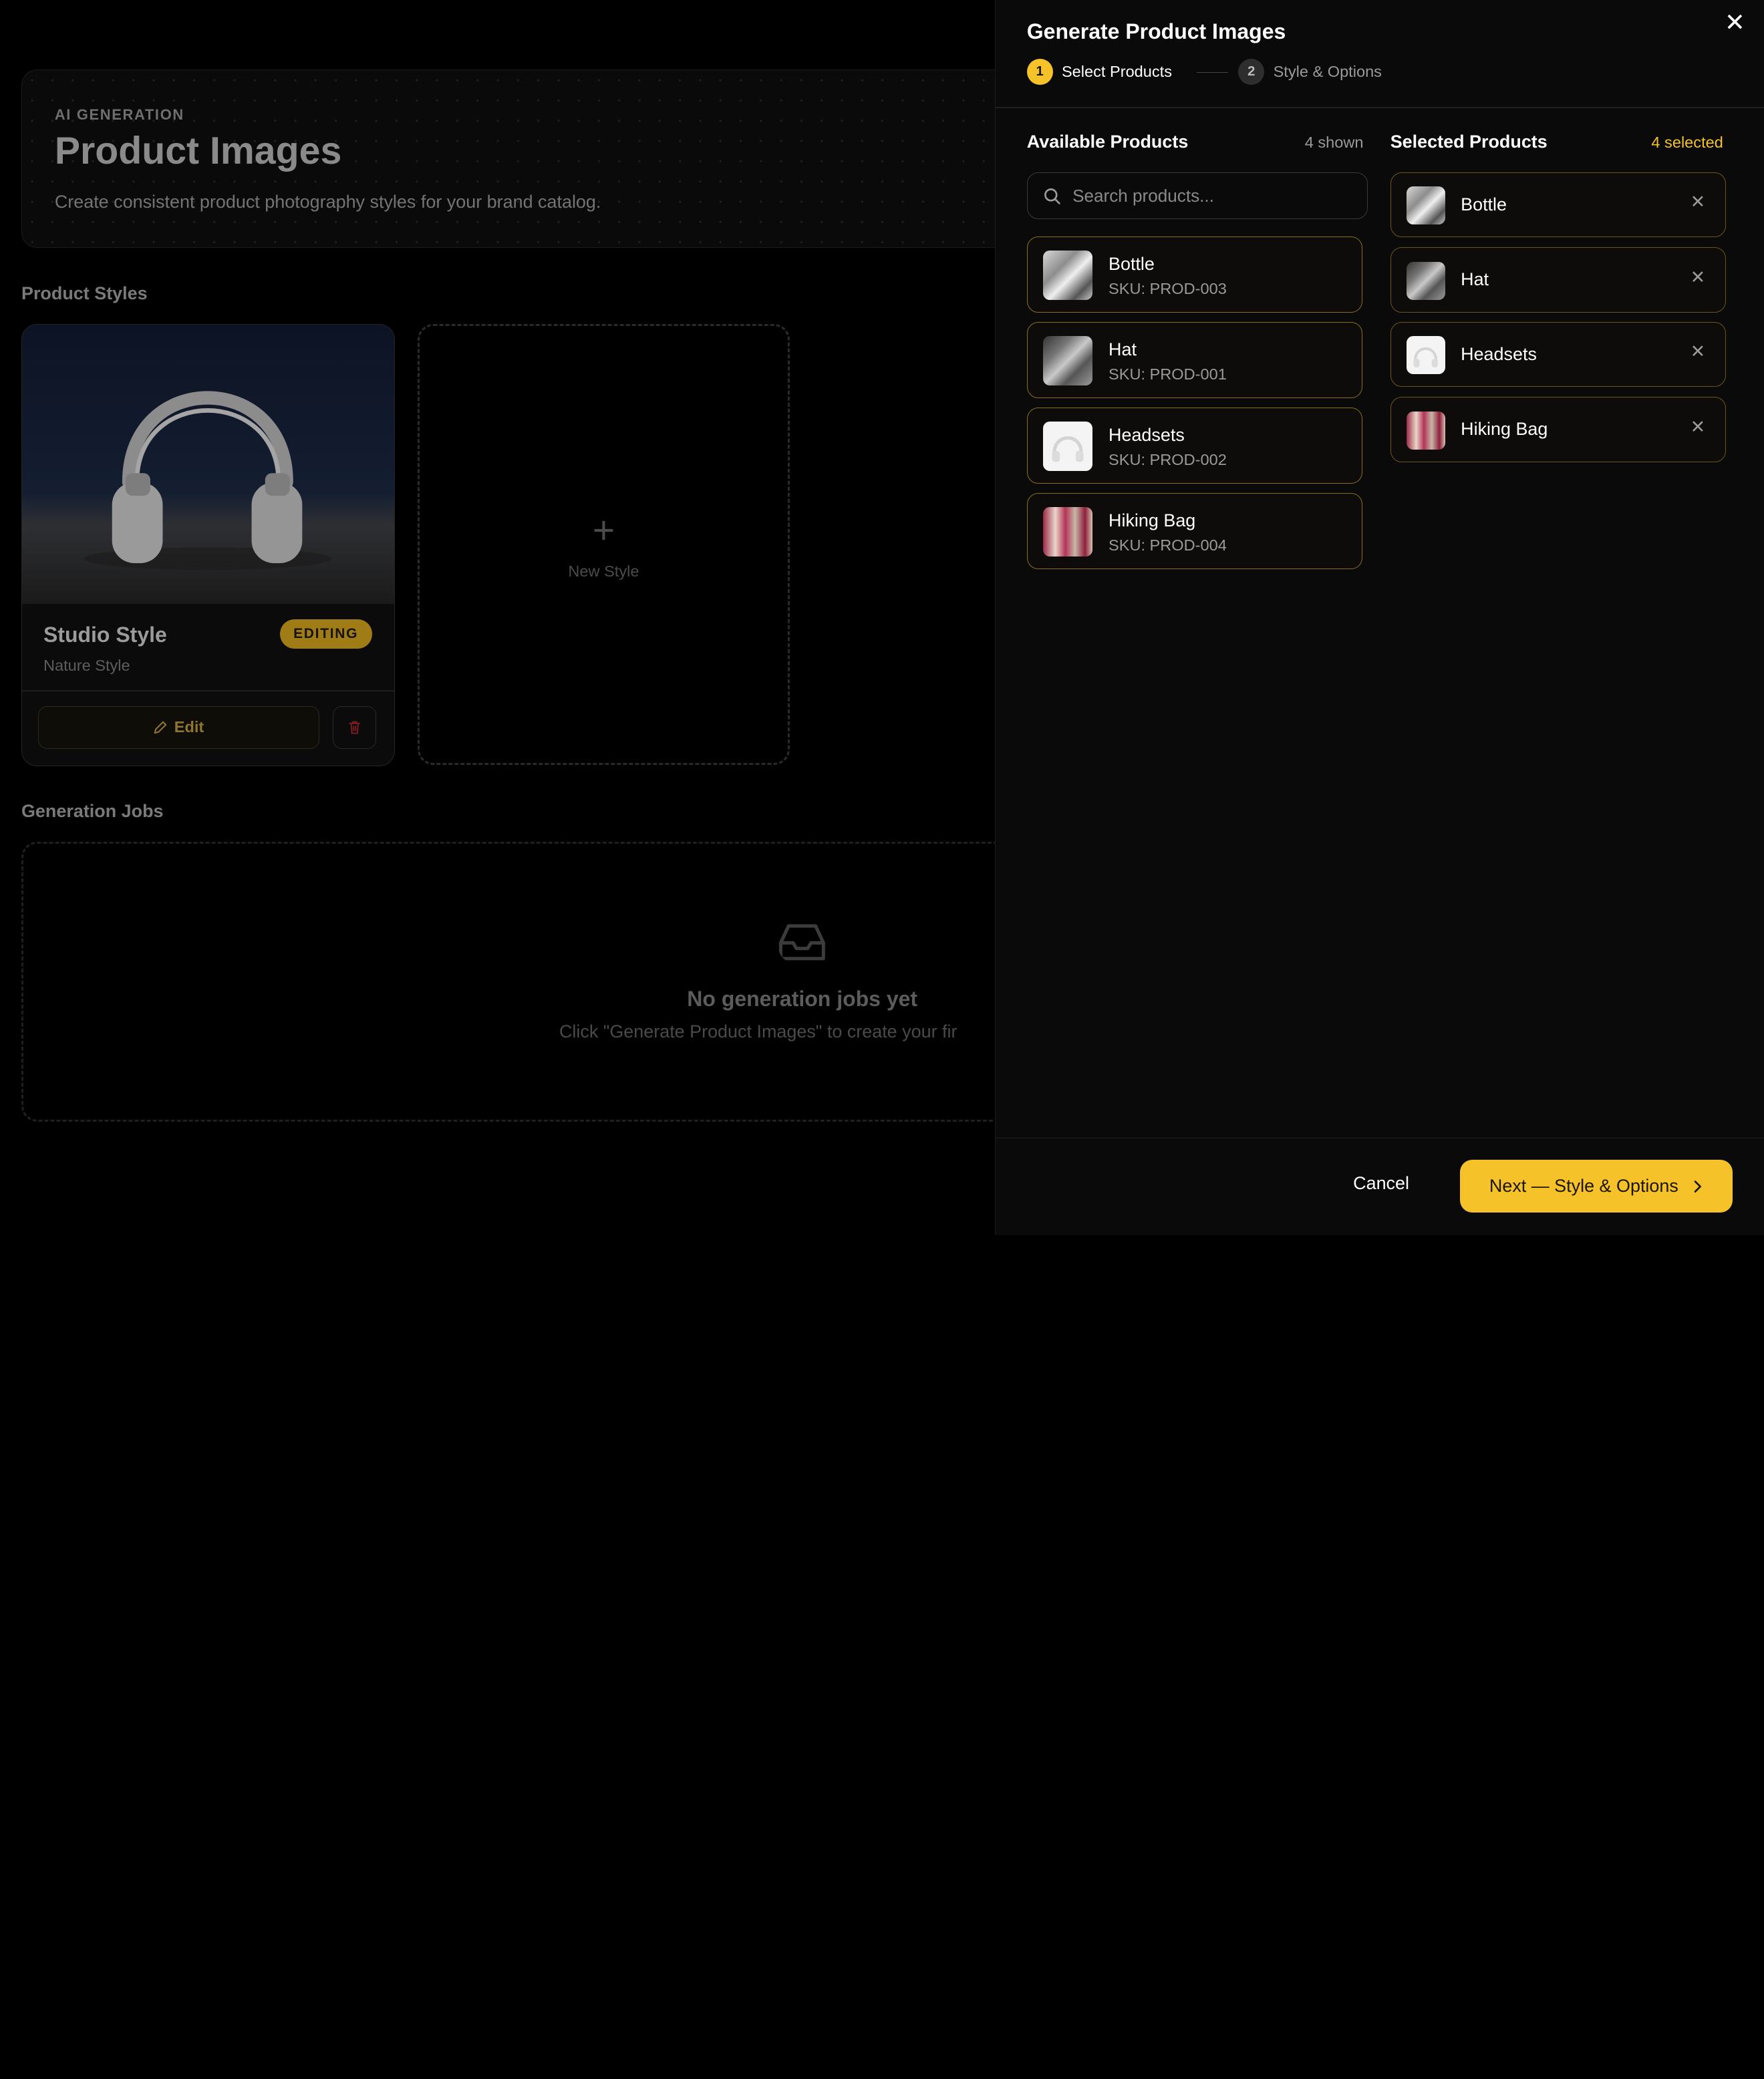 This screenshot has width=1764, height=2079. Describe the element at coordinates (1194, 531) in the screenshot. I see `available-product-item: Hiking Bag SKU: PROD-004` at that location.